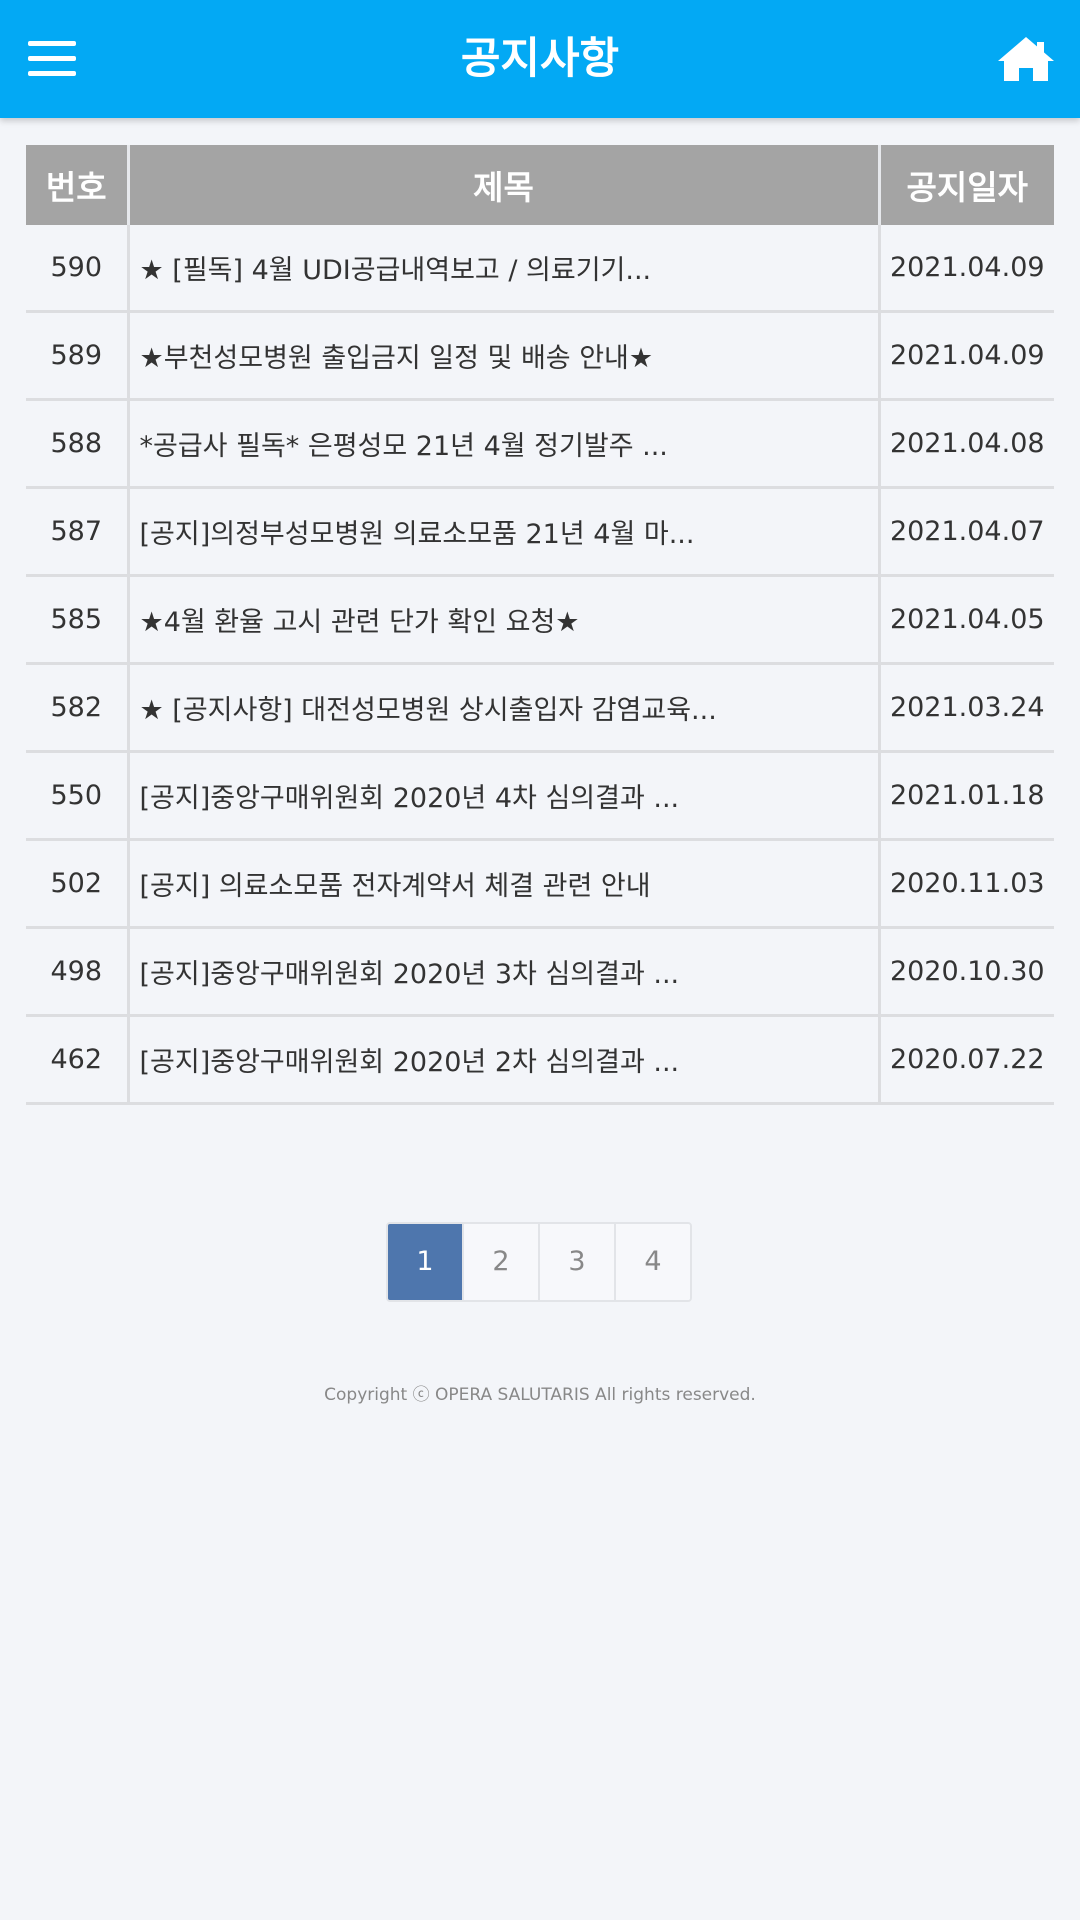 This screenshot has height=1920, width=1080. I want to click on pagination: 1 2 3 4, so click(539, 1262).